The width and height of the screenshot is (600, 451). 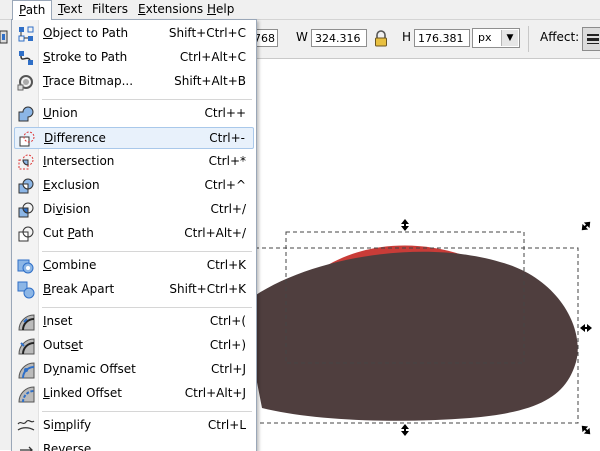 I want to click on intersection-icon, so click(x=26, y=162).